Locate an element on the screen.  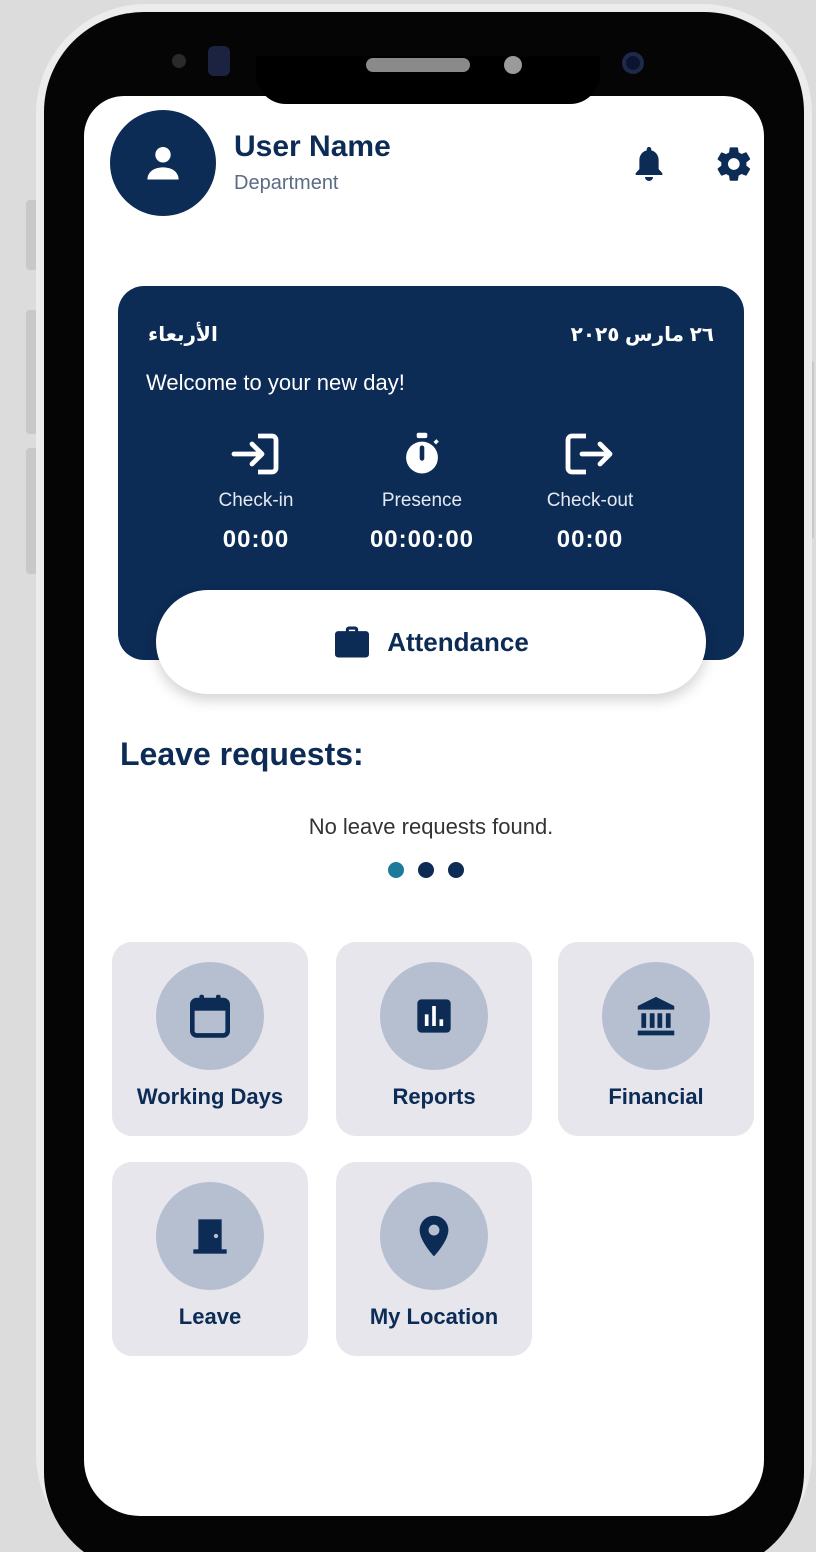
attendance-button: Attendance is located at coordinates (431, 642).